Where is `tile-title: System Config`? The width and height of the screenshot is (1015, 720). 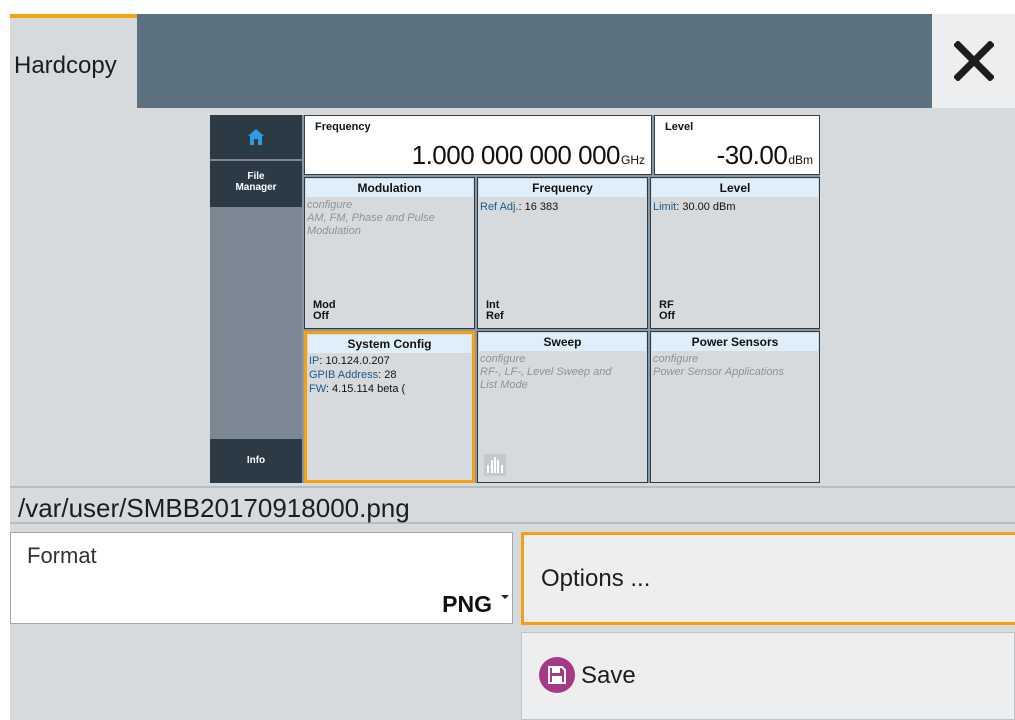 tile-title: System Config is located at coordinates (389, 344).